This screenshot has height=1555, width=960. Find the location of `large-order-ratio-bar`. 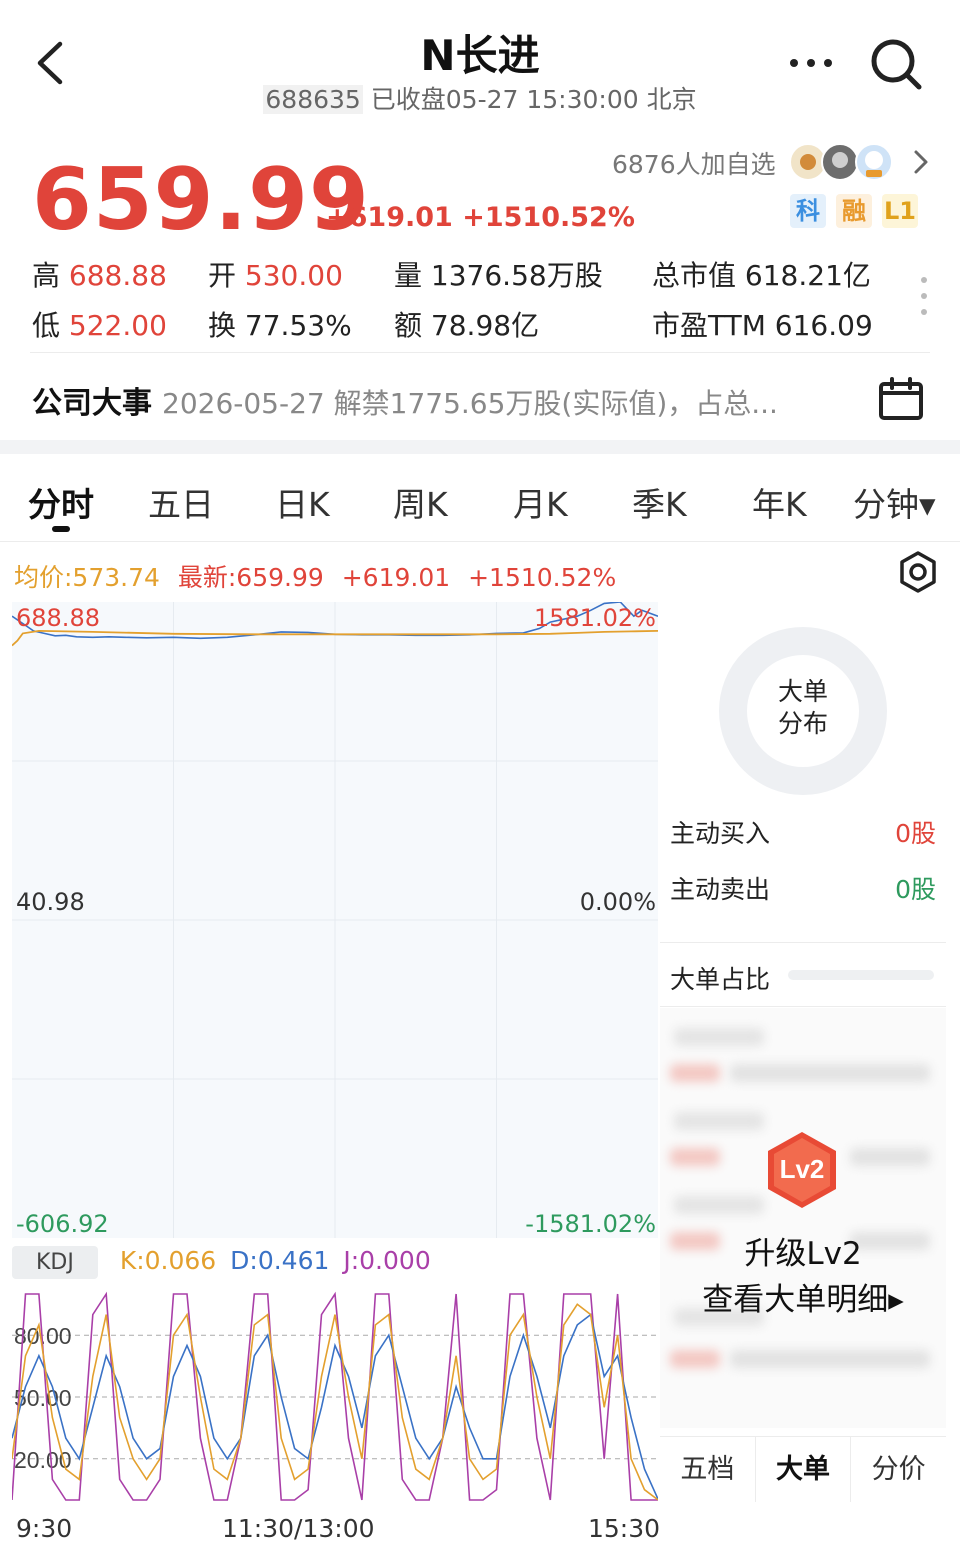

large-order-ratio-bar is located at coordinates (861, 975).